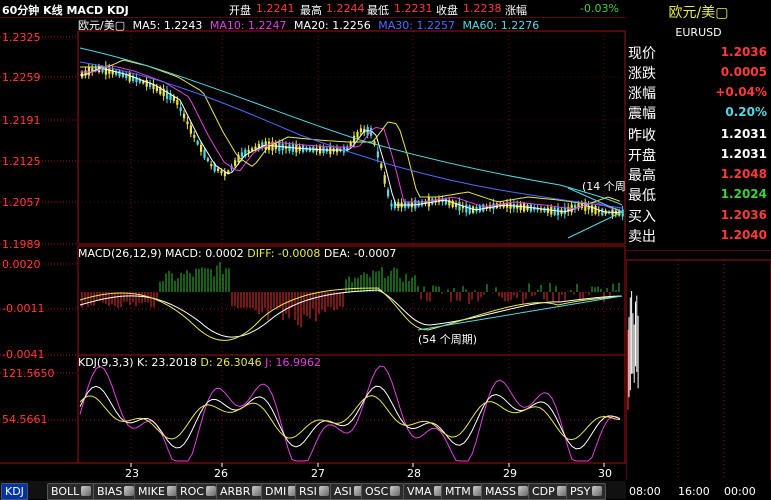 This screenshot has height=500, width=771. I want to click on quote-row: 开盘 1.2031, so click(698, 154).